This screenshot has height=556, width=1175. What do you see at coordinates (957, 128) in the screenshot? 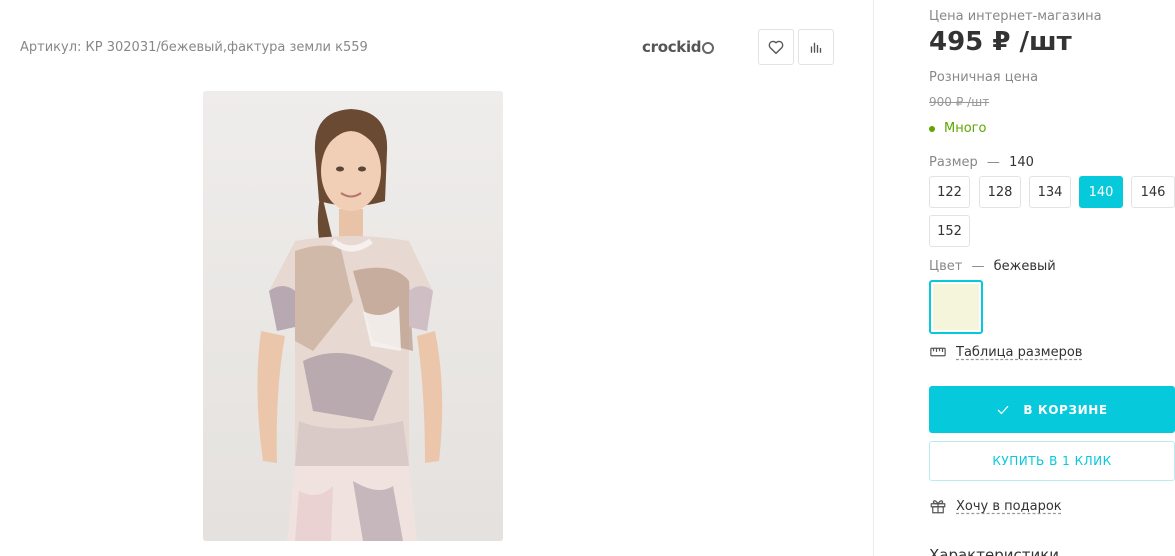
I see `stock-status: Много` at bounding box center [957, 128].